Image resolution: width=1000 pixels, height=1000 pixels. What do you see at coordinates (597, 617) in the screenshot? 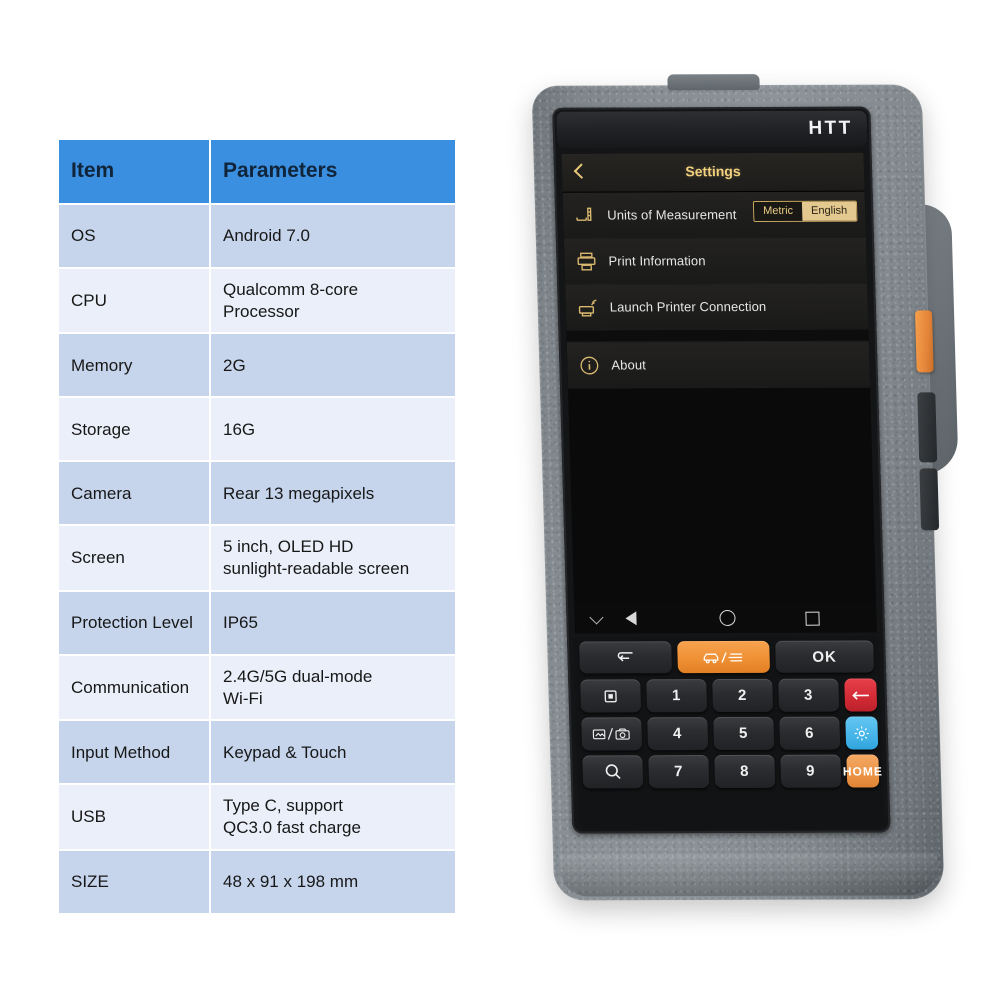
I see `chevron-down-icon` at bounding box center [597, 617].